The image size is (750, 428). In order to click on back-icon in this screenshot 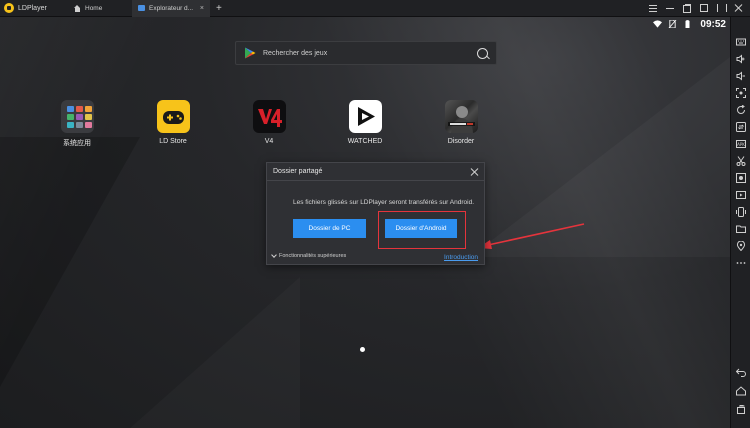, I will do `click(741, 372)`.